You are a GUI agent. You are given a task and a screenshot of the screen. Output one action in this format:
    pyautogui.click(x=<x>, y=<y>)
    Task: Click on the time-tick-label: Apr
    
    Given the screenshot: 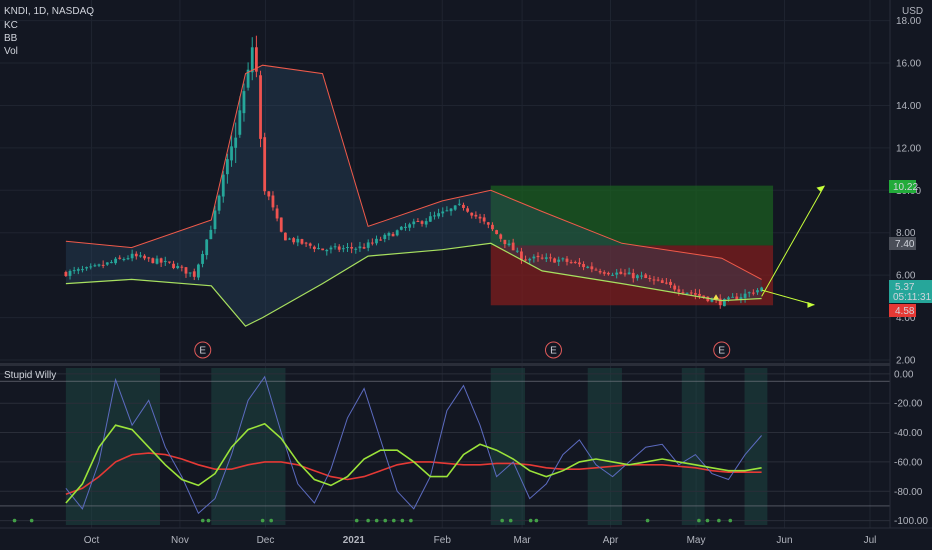 What is the action you would take?
    pyautogui.click(x=611, y=540)
    